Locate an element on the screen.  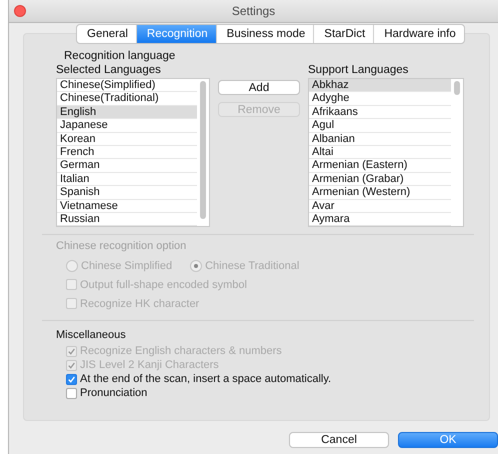
option-label: Recognize English characters & numbers is located at coordinates (181, 351).